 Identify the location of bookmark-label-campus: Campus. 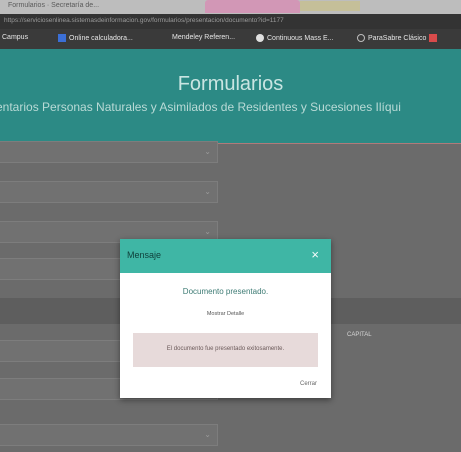
(15, 37).